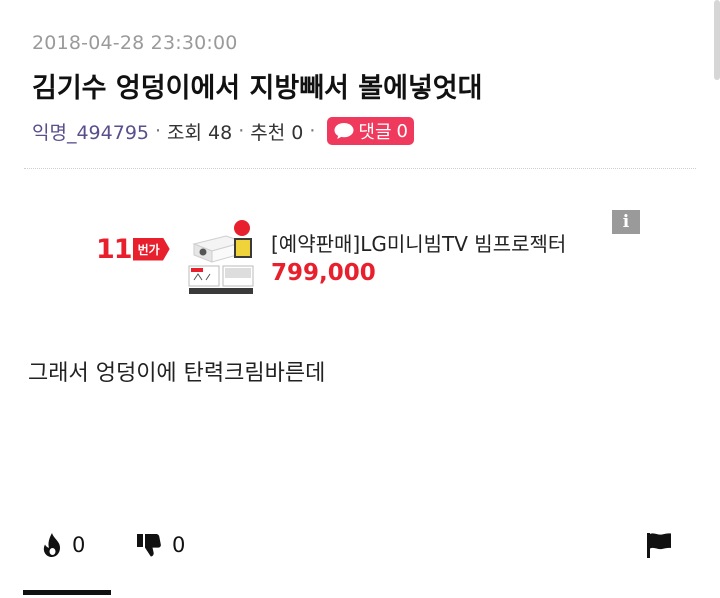 The image size is (720, 598). Describe the element at coordinates (149, 545) in the screenshot. I see `thumbs-down-icon` at that location.